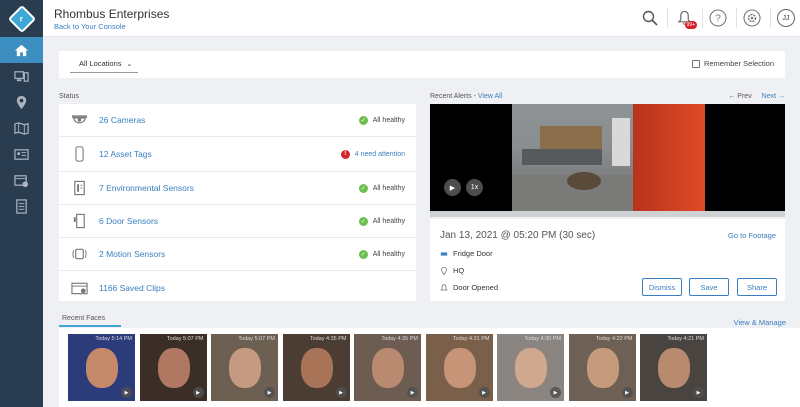  Describe the element at coordinates (614, 339) in the screenshot. I see `face-timestamp: Today 4:22 PM` at that location.